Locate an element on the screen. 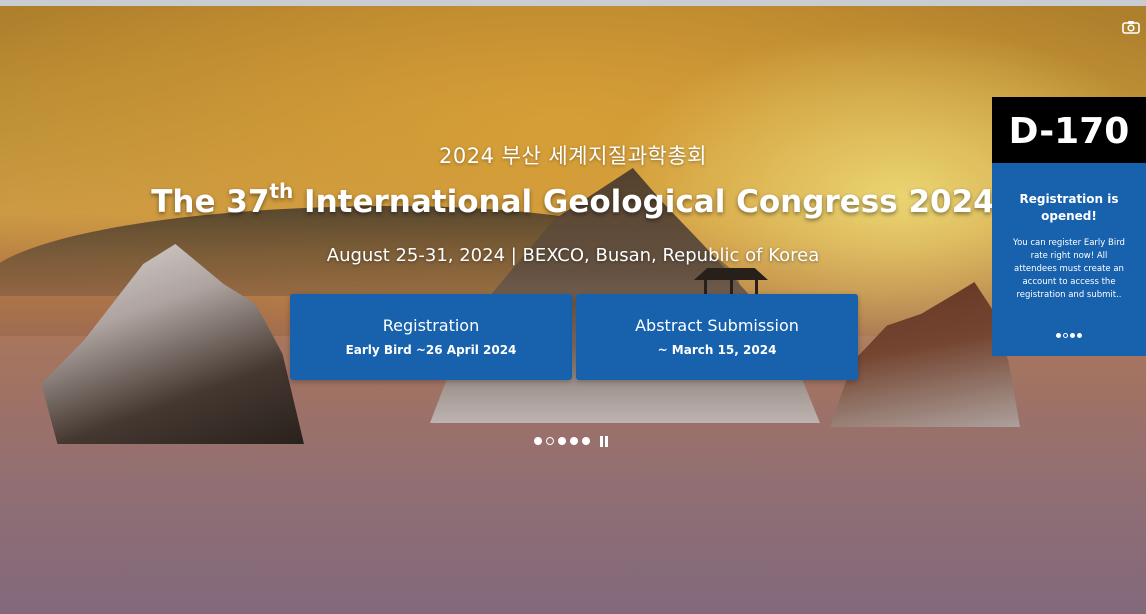 The image size is (1146, 614). notice-title: Registration is opened! is located at coordinates (1069, 207).